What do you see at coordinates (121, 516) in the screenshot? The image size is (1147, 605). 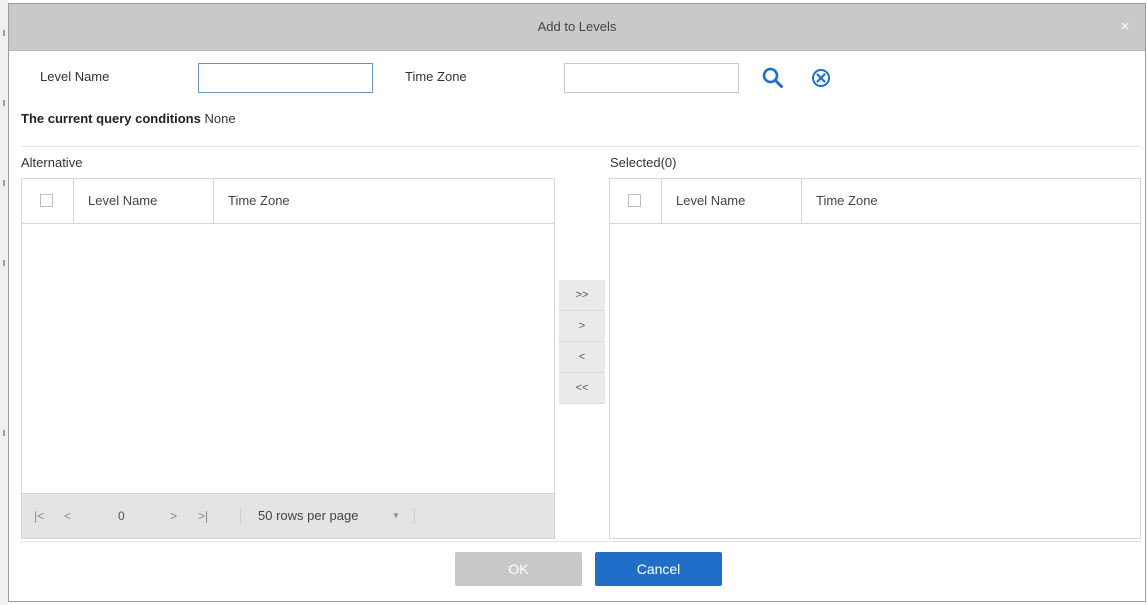 I see `page-number: 0` at bounding box center [121, 516].